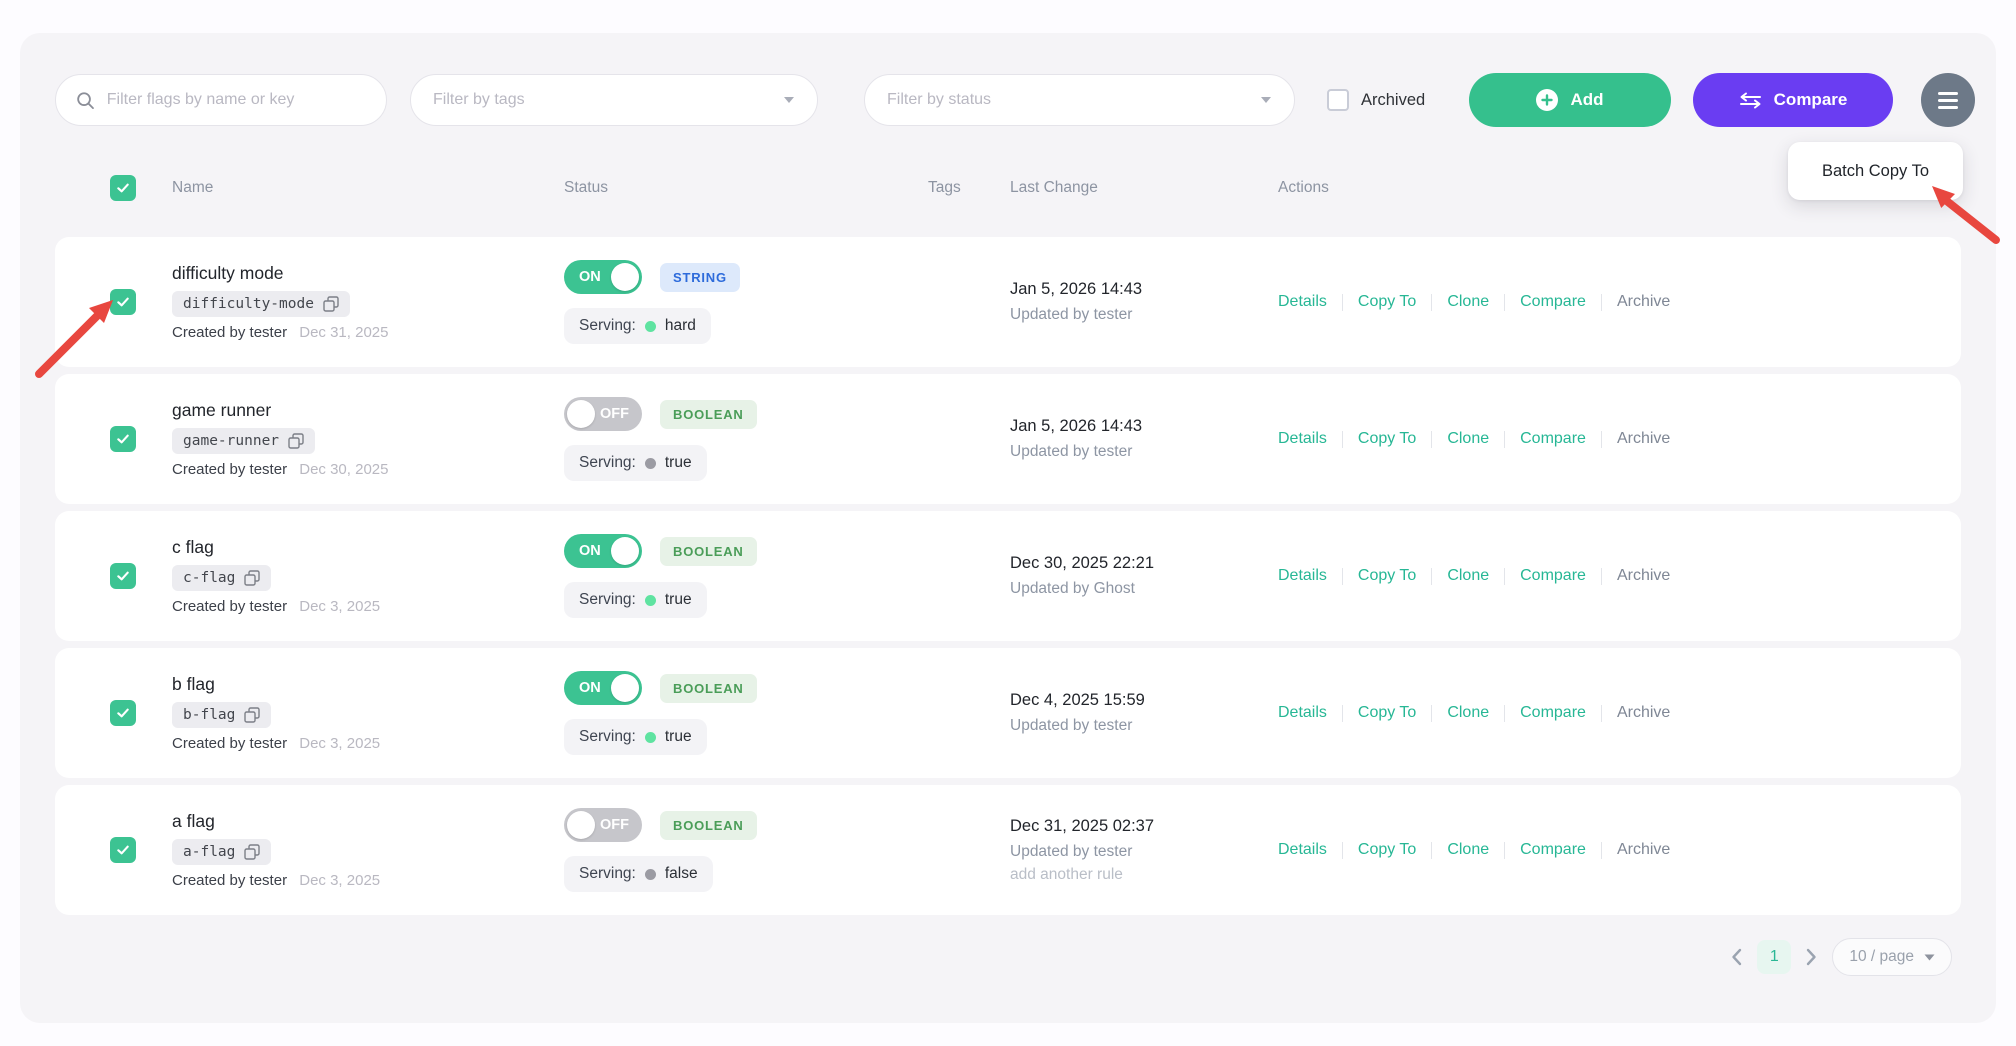  I want to click on created-line: Created by tester Dec 30, 2025, so click(280, 469).